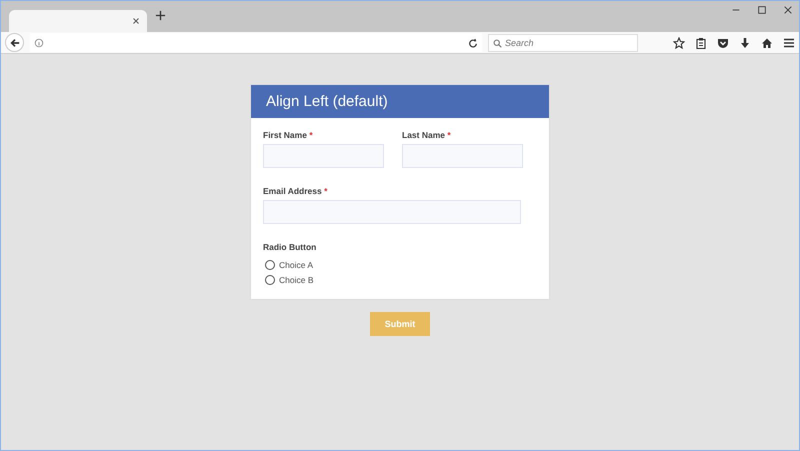  Describe the element at coordinates (400, 280) in the screenshot. I see `radio-option: Choice B` at that location.